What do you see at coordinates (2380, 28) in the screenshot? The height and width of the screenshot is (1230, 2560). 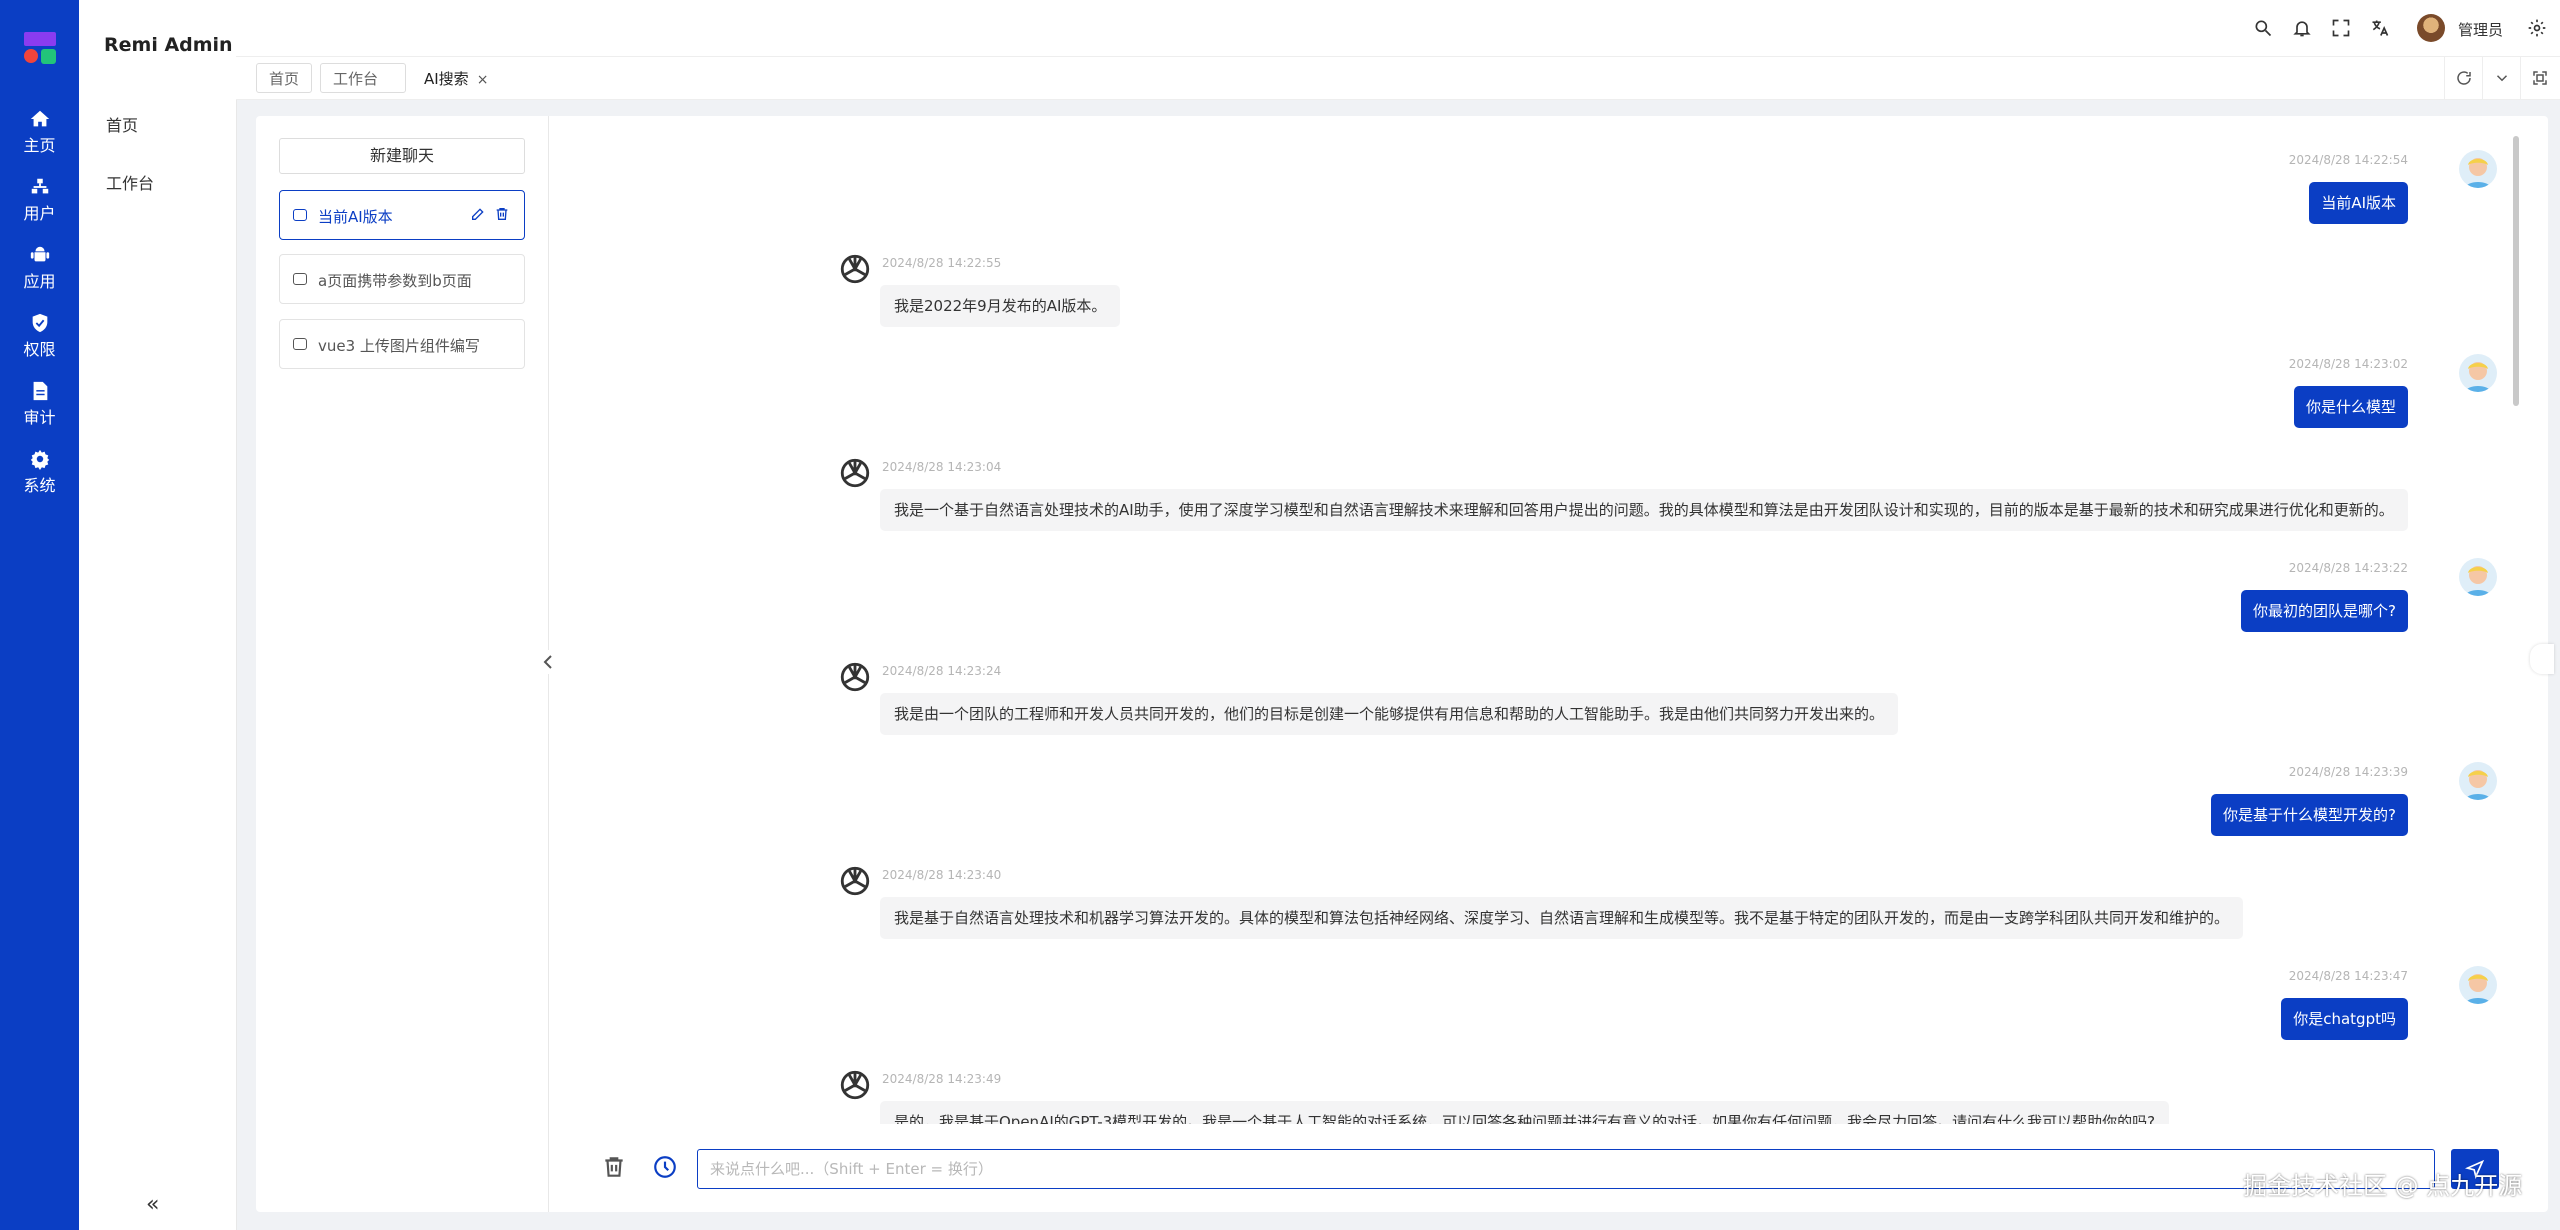 I see `translate-icon` at bounding box center [2380, 28].